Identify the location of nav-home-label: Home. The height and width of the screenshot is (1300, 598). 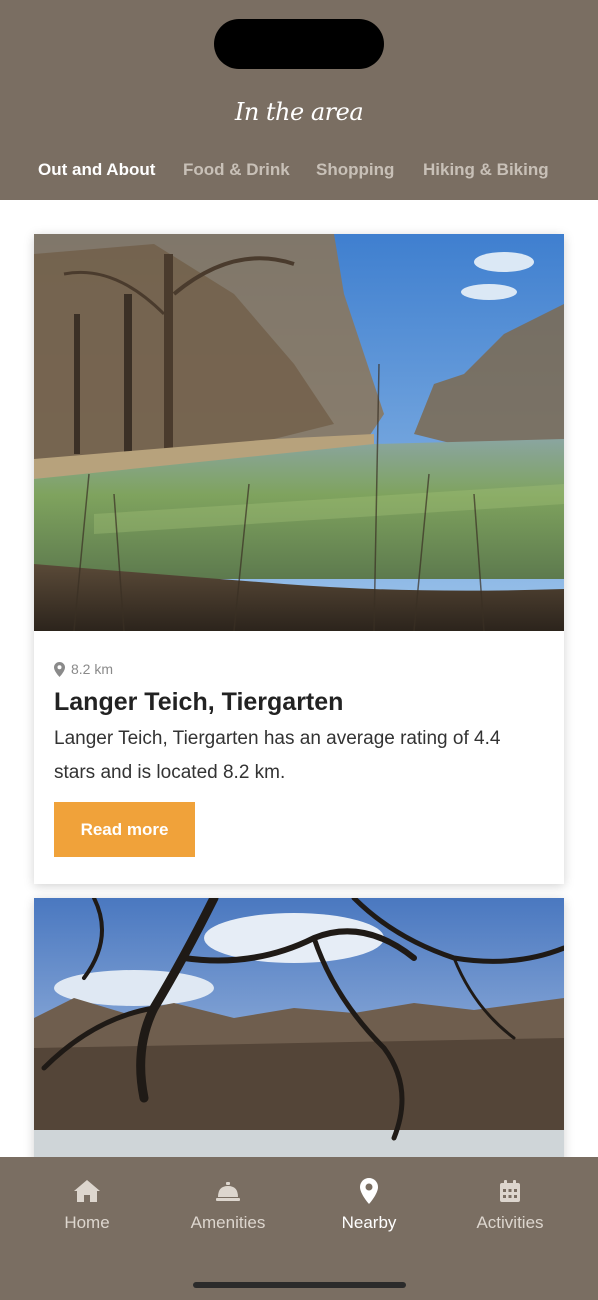
(87, 1222).